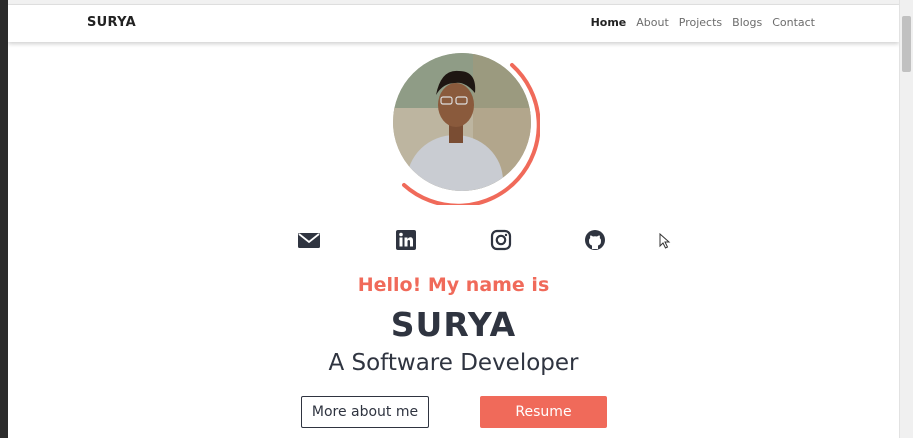  I want to click on scrollbar-thumb, so click(906, 44).